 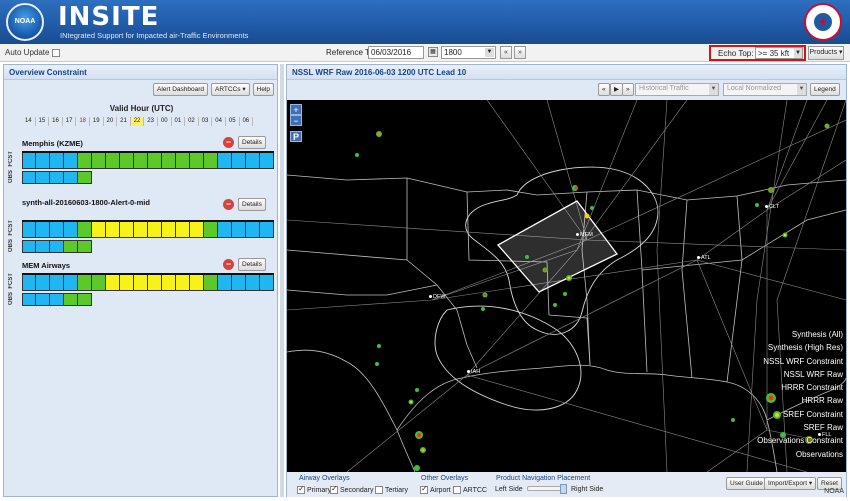 I want to click on zoom-in-button: +, so click(x=296, y=109).